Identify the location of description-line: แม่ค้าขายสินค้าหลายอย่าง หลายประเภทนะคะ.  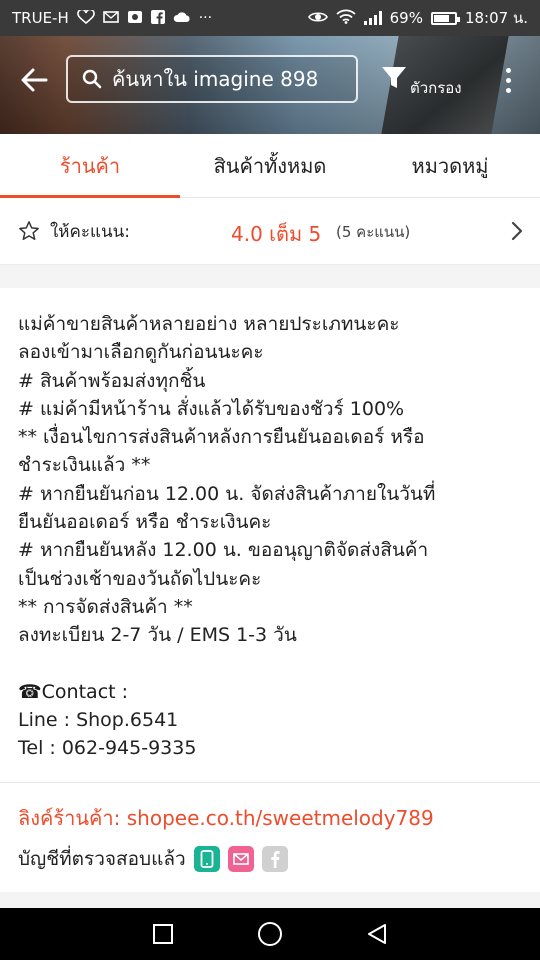
(209, 324).